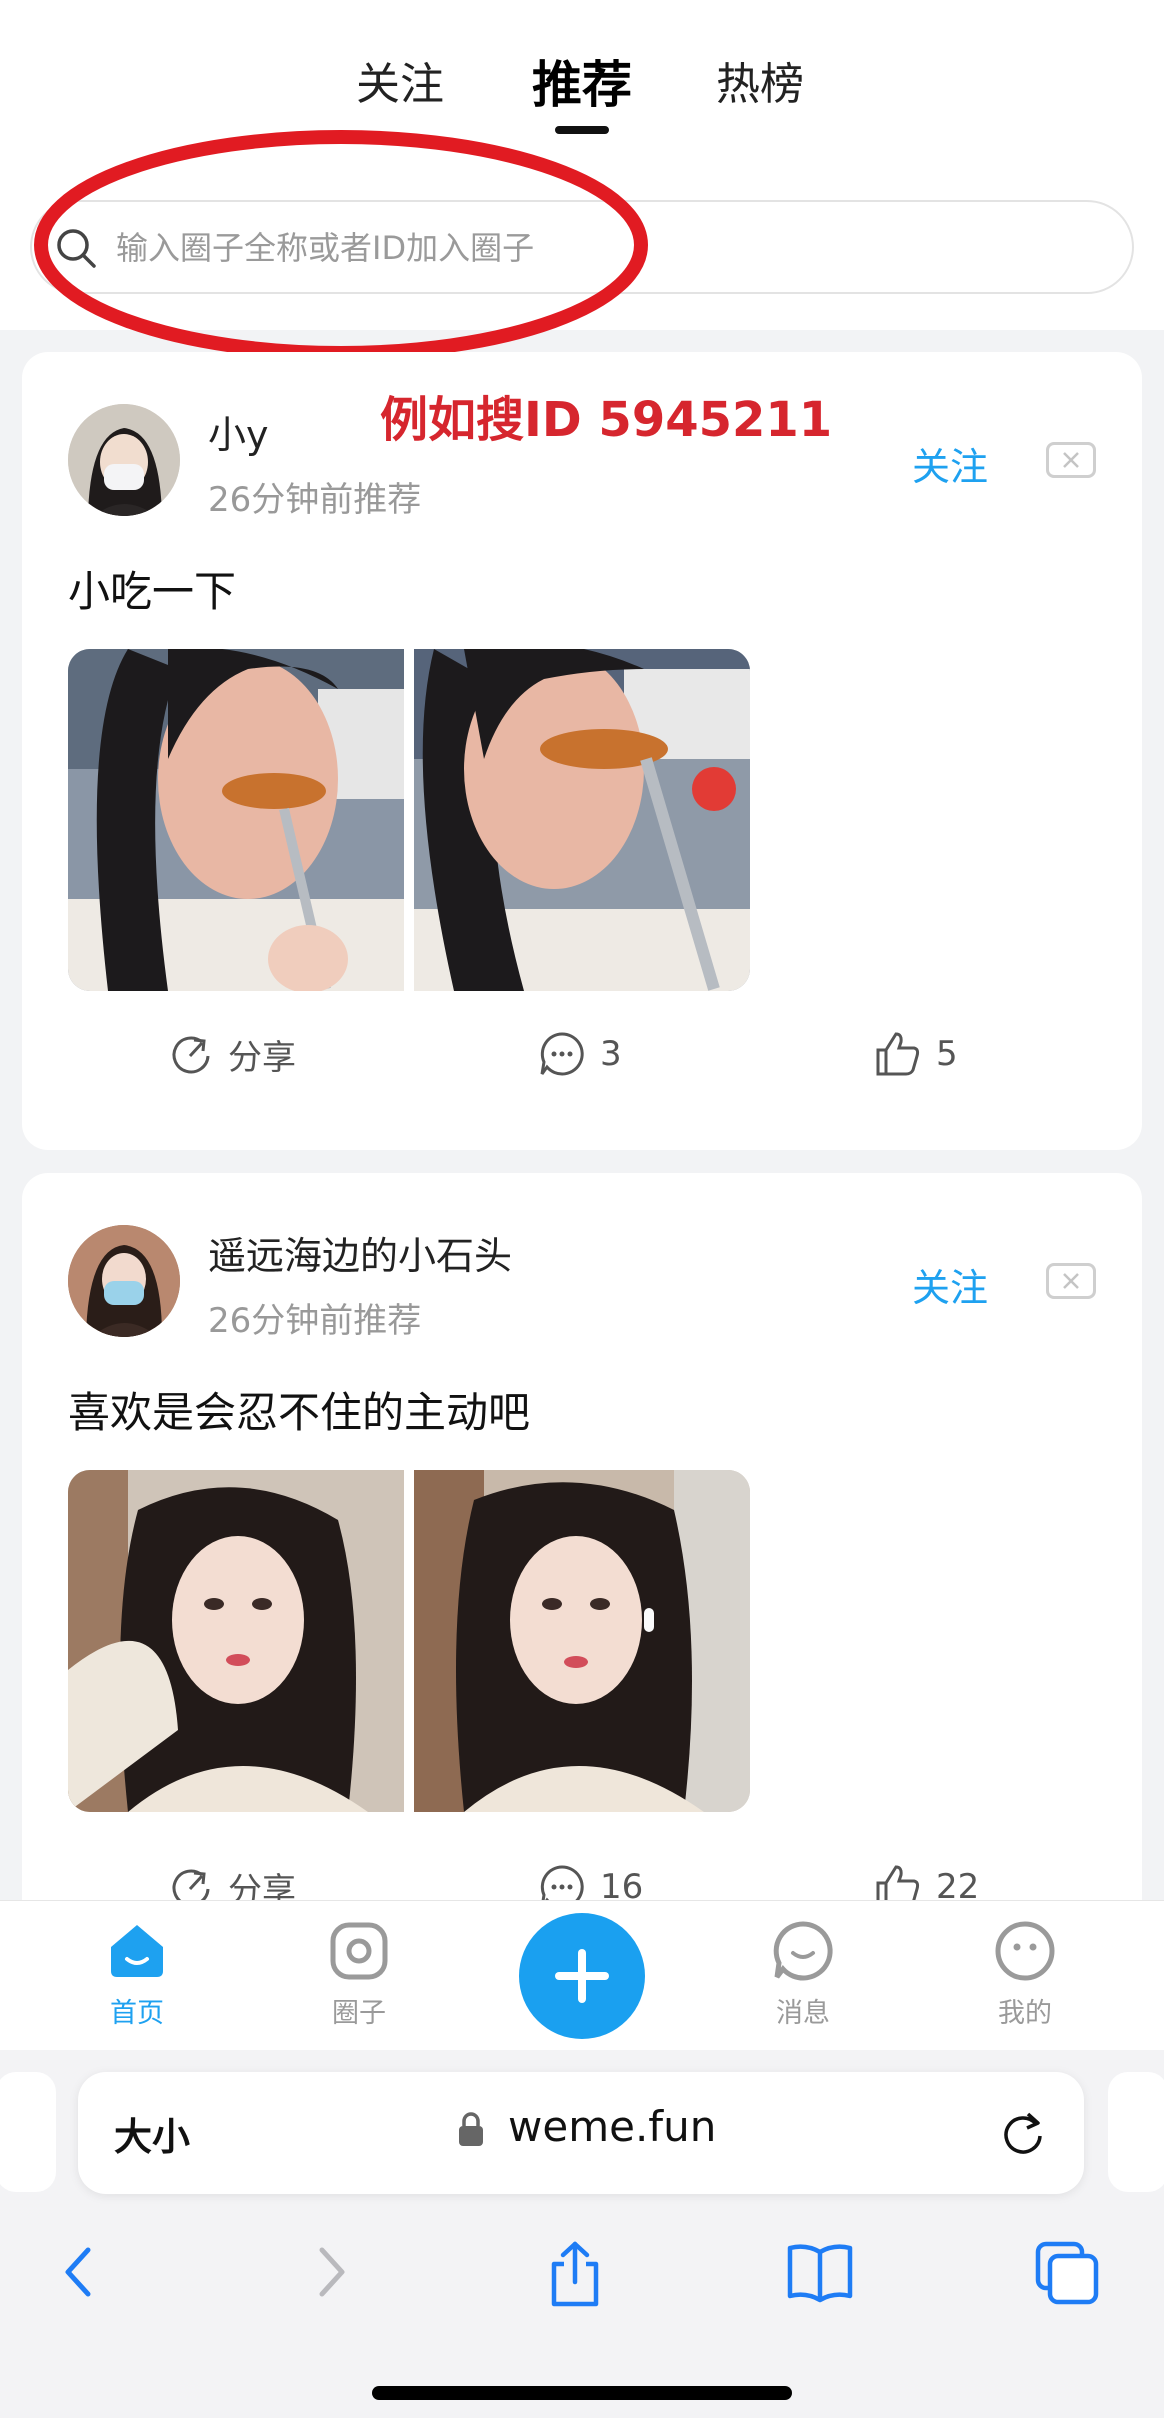 The image size is (1164, 2418). I want to click on nav-profile: 我的, so click(1025, 1974).